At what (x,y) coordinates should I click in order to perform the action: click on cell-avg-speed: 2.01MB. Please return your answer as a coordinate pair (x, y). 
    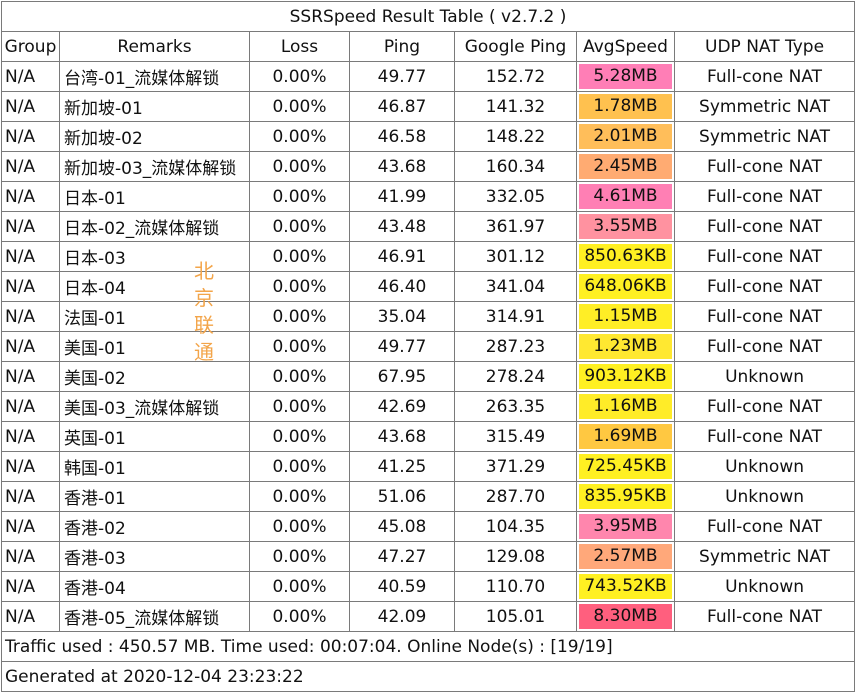
    Looking at the image, I should click on (625, 136).